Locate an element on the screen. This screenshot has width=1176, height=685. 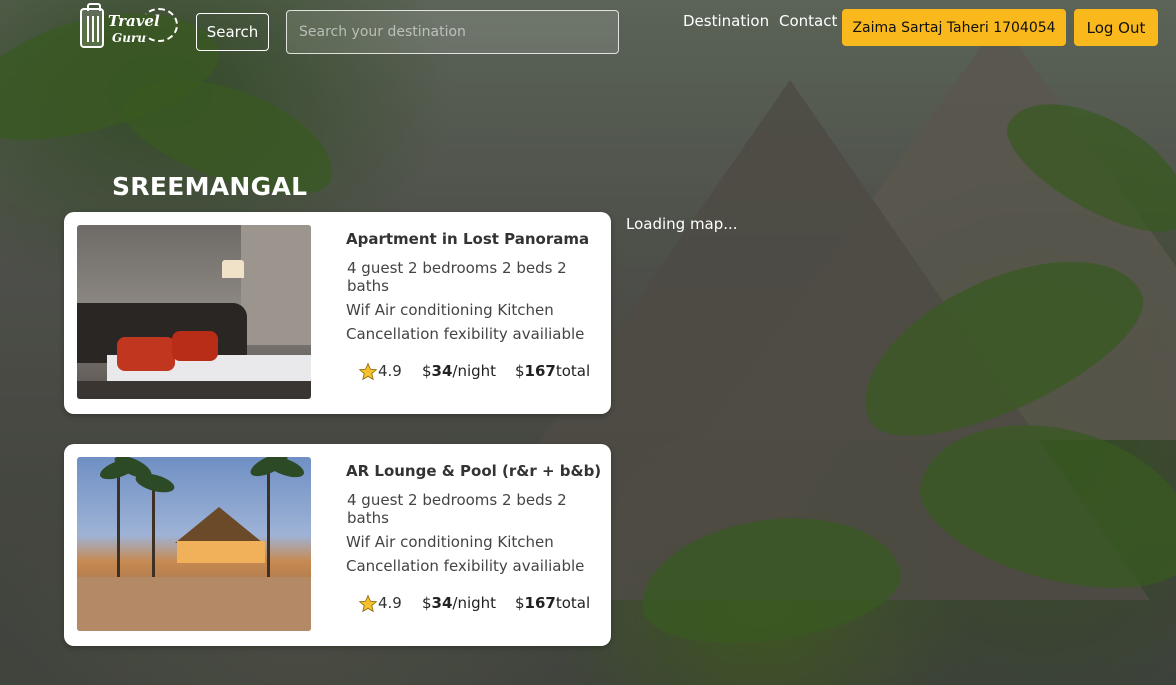
page-title: SREEMANGAL is located at coordinates (210, 186).